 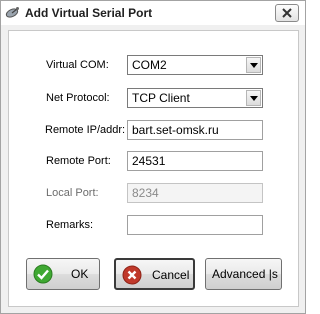 What do you see at coordinates (149, 65) in the screenshot?
I see `virtual-com-value: COM2` at bounding box center [149, 65].